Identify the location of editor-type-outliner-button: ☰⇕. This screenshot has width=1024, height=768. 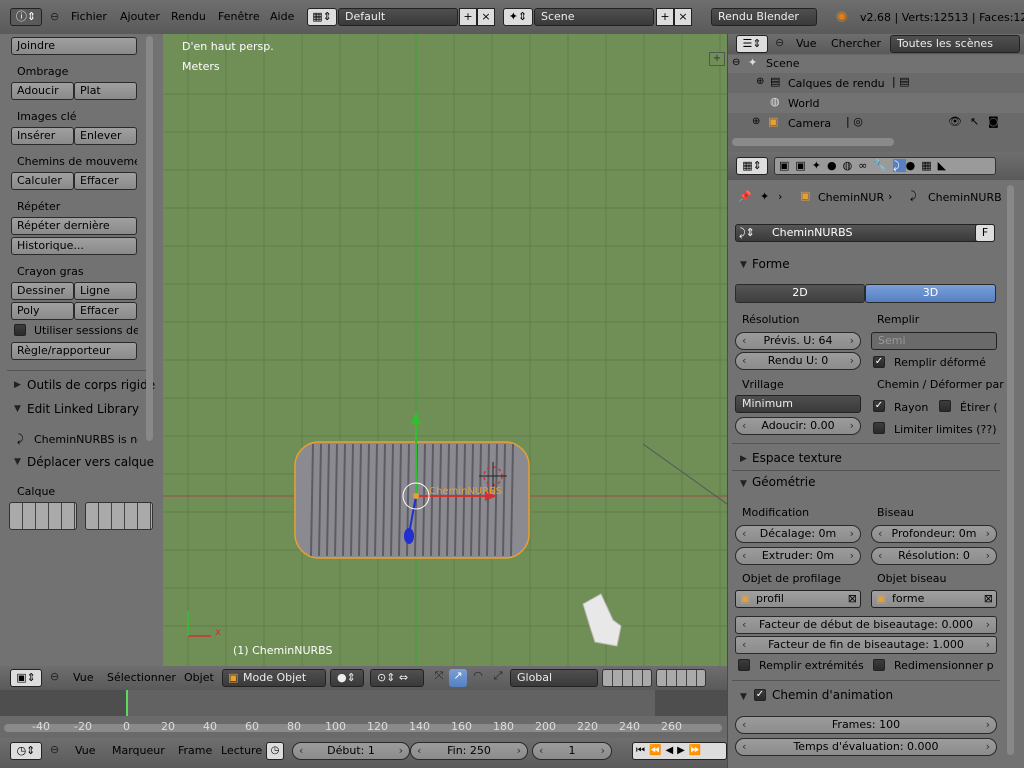
(752, 44).